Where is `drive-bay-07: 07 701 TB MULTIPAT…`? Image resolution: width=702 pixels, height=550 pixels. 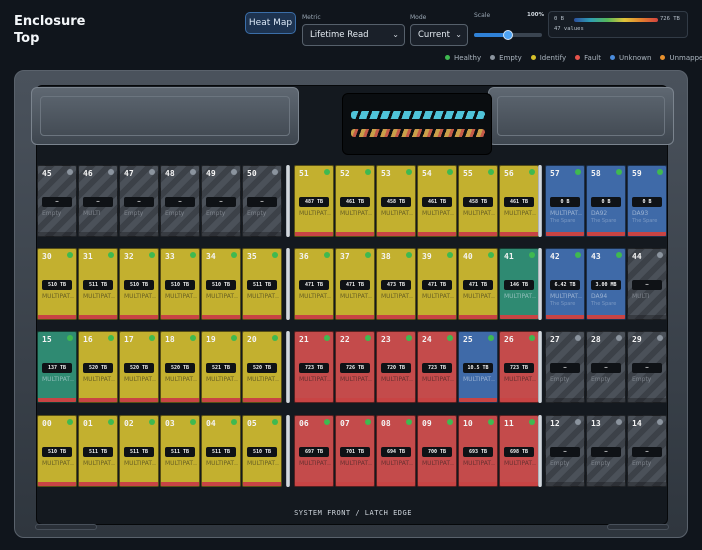 drive-bay-07: 07 701 TB MULTIPAT… is located at coordinates (355, 451).